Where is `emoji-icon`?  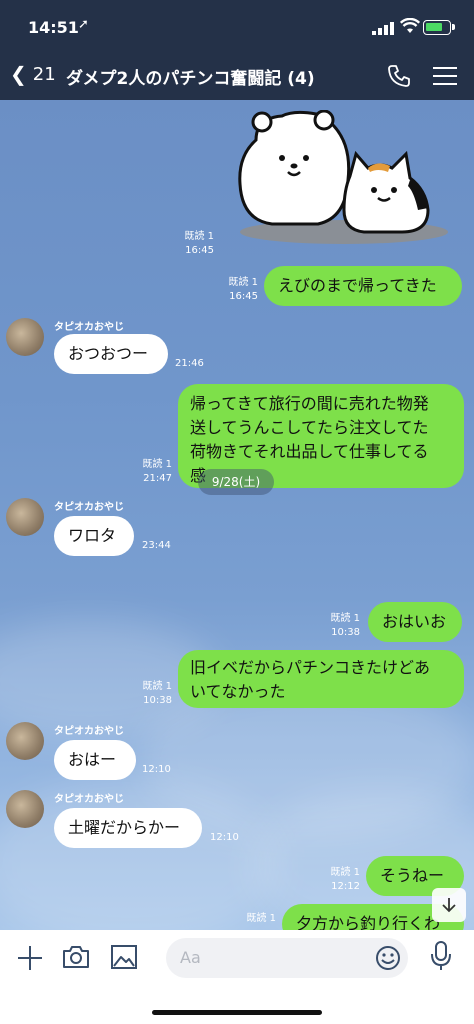 emoji-icon is located at coordinates (388, 958).